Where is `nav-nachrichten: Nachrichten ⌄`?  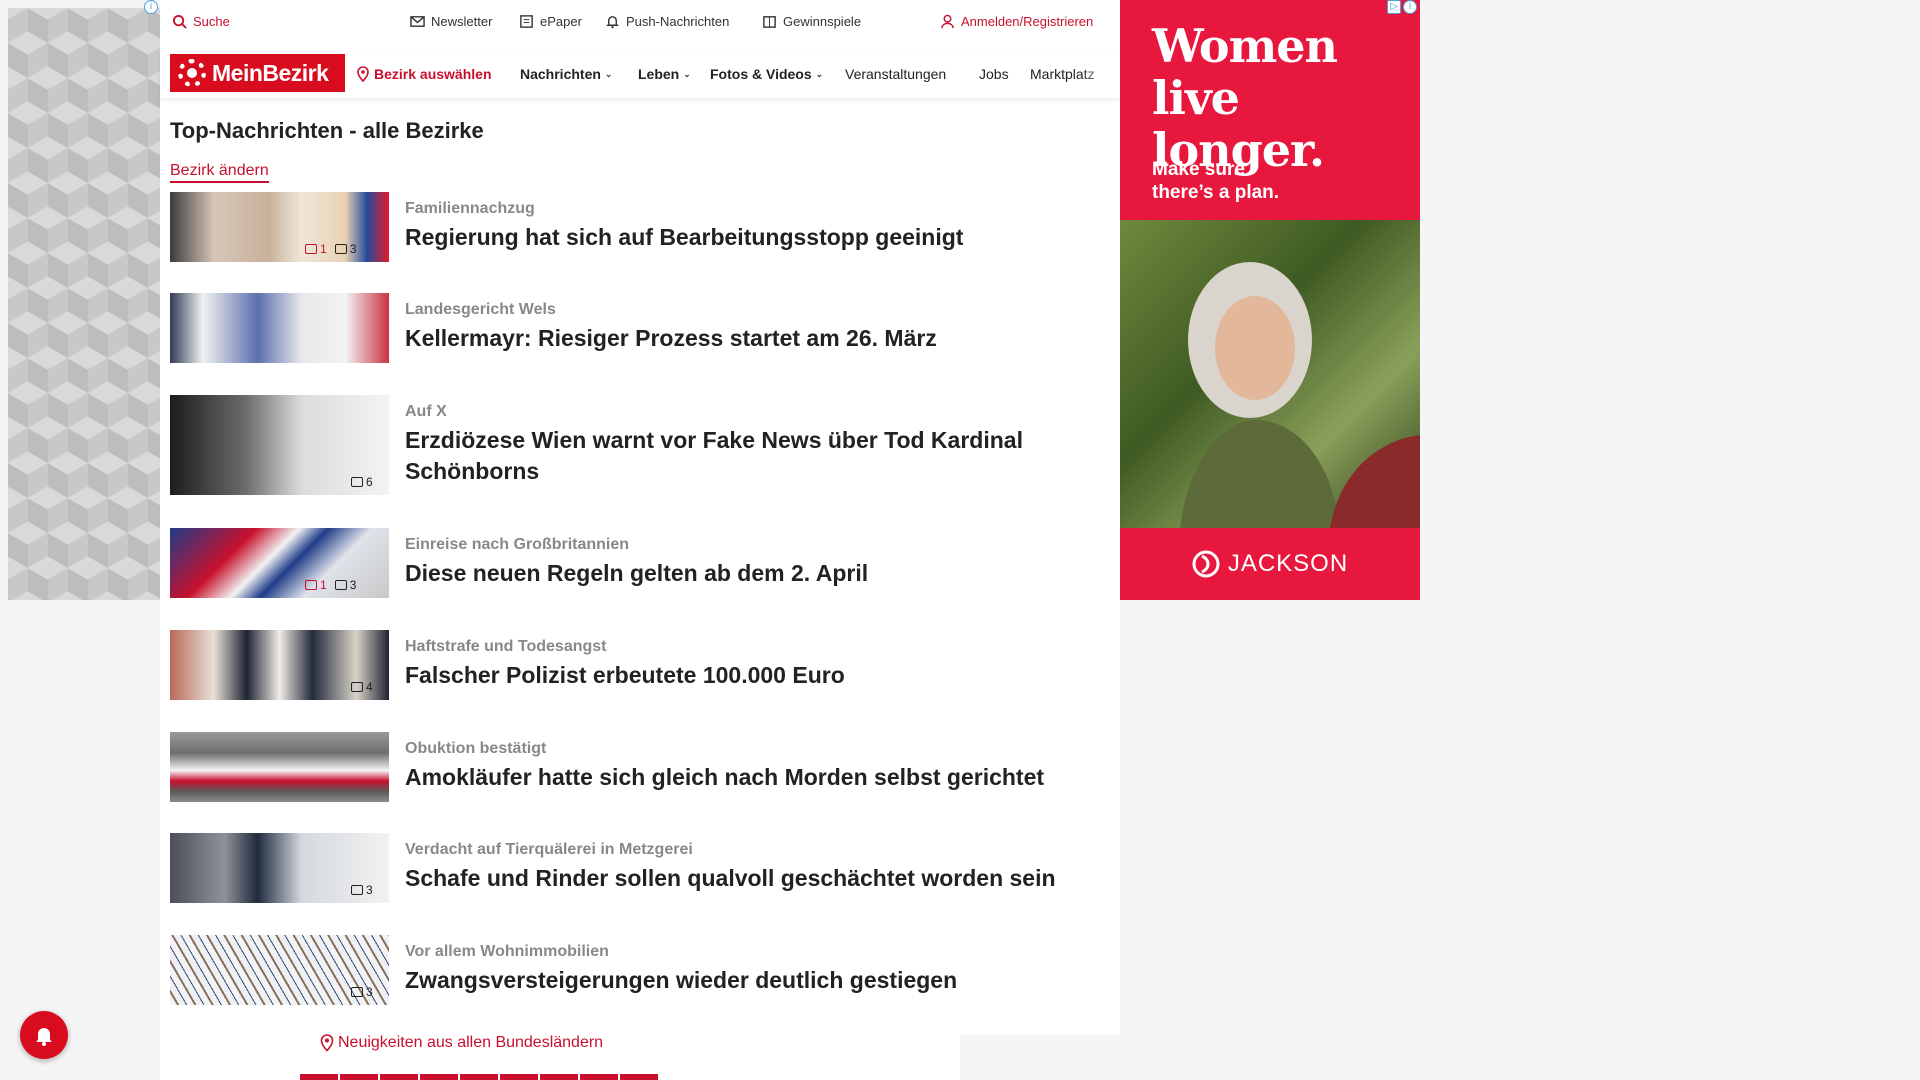
nav-nachrichten: Nachrichten ⌄ is located at coordinates (566, 74).